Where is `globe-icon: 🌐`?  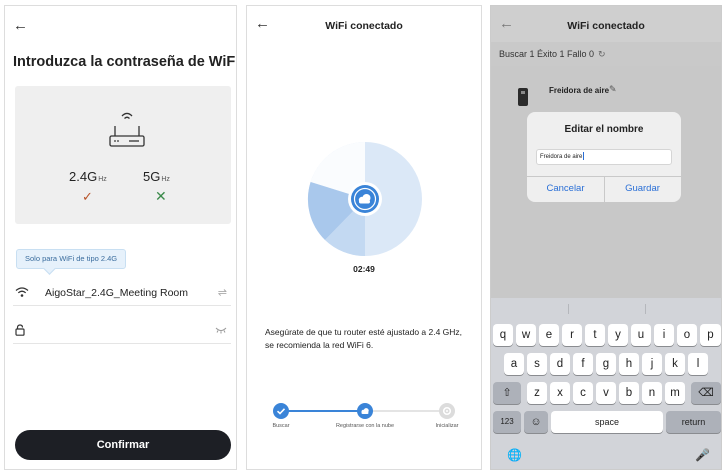 globe-icon: 🌐 is located at coordinates (514, 455).